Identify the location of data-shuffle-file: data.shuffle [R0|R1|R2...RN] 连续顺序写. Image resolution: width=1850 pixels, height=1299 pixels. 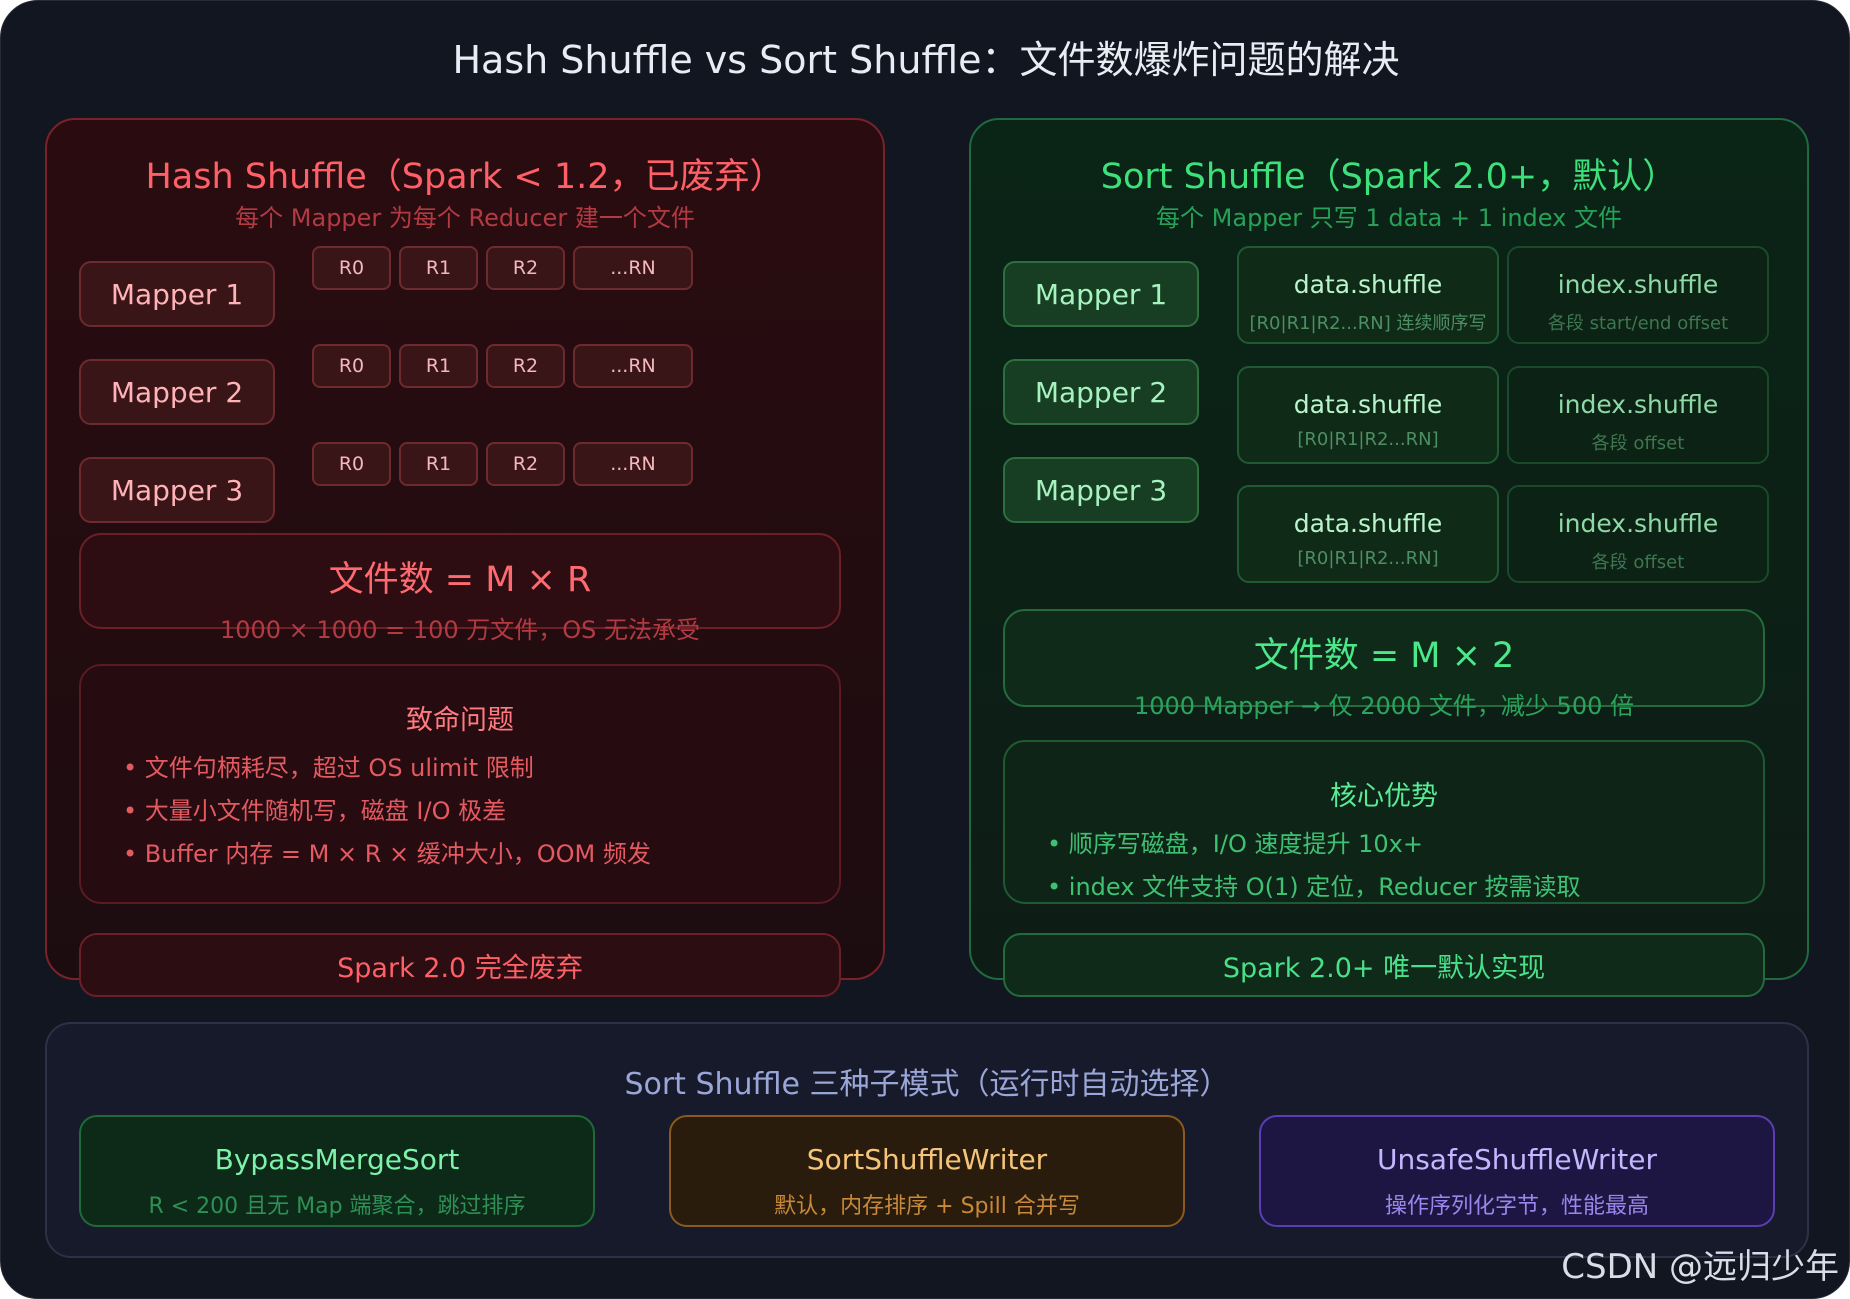
(1368, 295).